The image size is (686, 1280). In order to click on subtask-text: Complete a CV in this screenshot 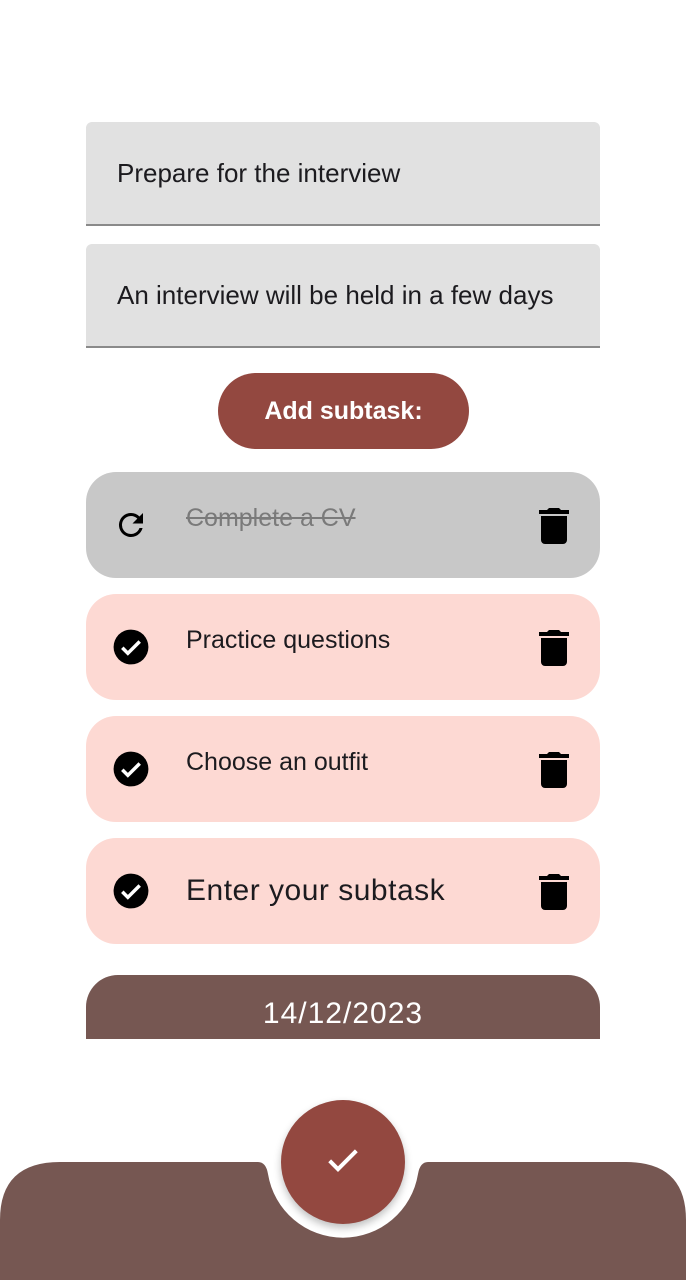, I will do `click(271, 518)`.